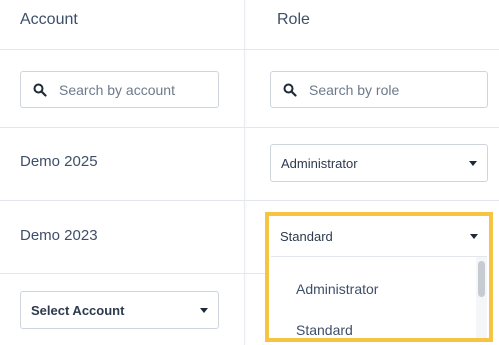 The image size is (499, 345). I want to click on account-search-input: Search by account, so click(119, 89).